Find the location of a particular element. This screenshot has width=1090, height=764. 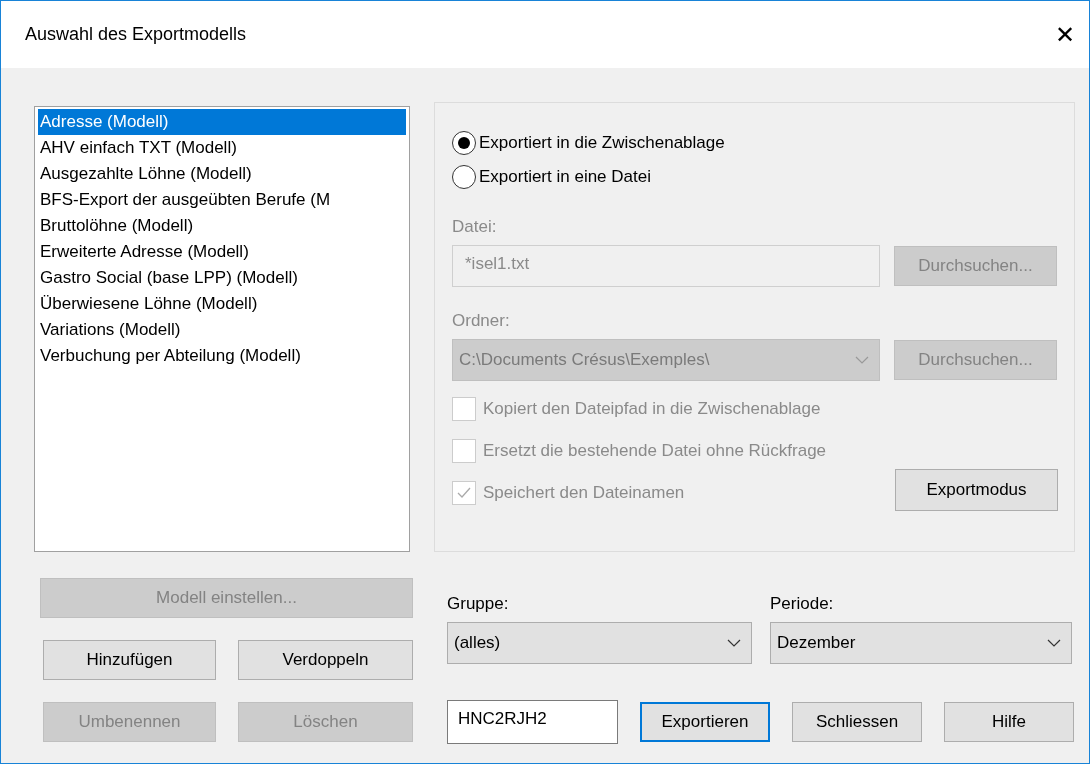

list-item: AHV einfach TXT (Modell) is located at coordinates (222, 148).